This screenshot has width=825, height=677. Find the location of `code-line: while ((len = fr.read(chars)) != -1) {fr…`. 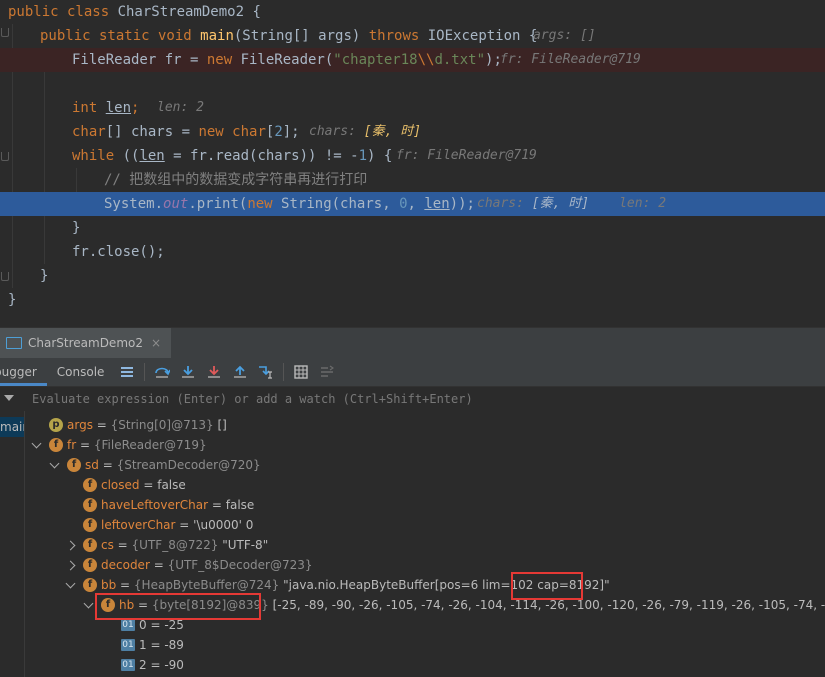

code-line: while ((len = fr.read(chars)) != -1) {fr… is located at coordinates (412, 156).